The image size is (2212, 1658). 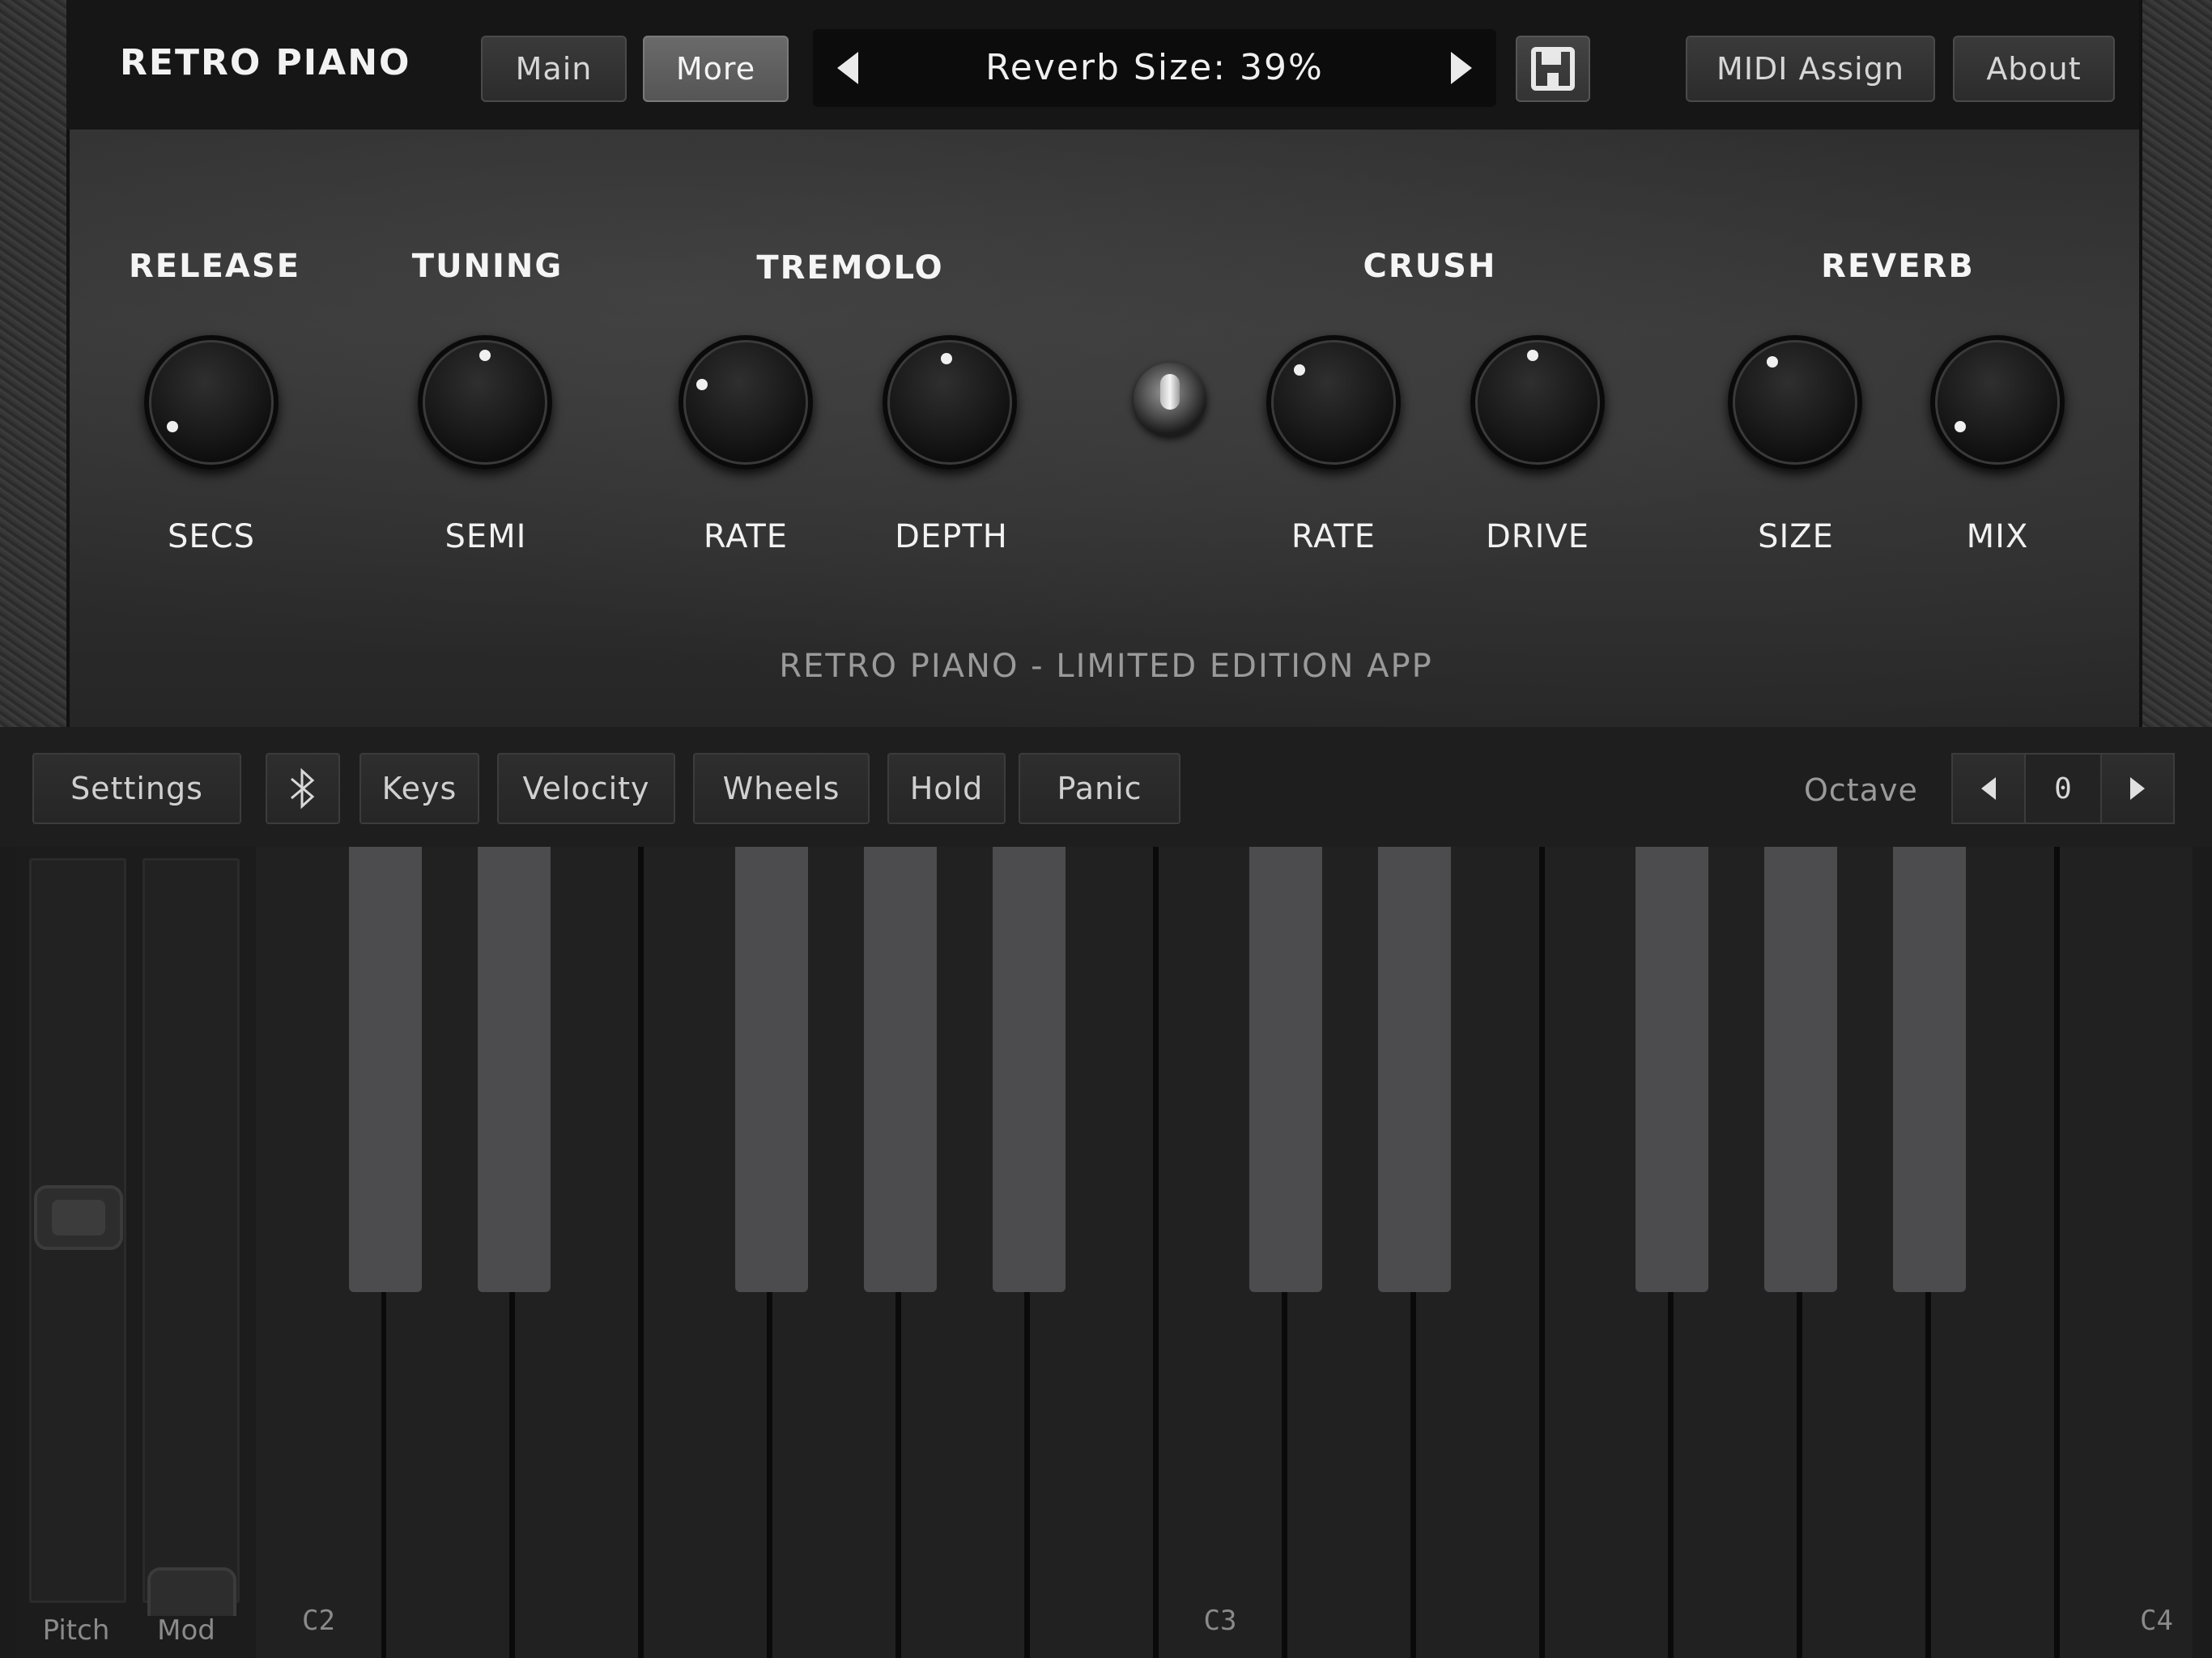 I want to click on octave-up-arrow-icon, so click(x=2137, y=788).